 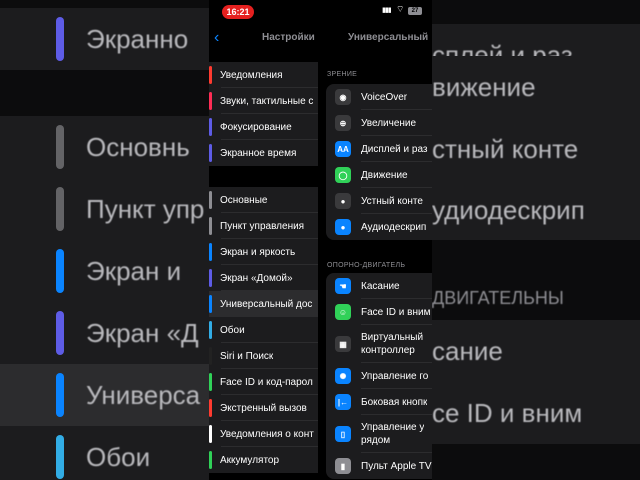 I want to click on accessibility-nav-bar: Универсальный, so click(x=375, y=39).